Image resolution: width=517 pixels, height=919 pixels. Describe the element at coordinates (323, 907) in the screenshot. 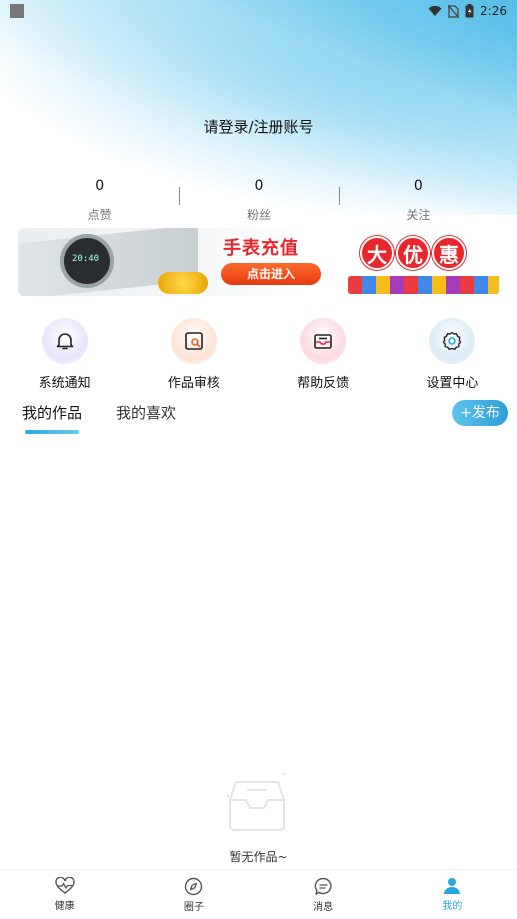

I see `nav-label: 消息` at that location.